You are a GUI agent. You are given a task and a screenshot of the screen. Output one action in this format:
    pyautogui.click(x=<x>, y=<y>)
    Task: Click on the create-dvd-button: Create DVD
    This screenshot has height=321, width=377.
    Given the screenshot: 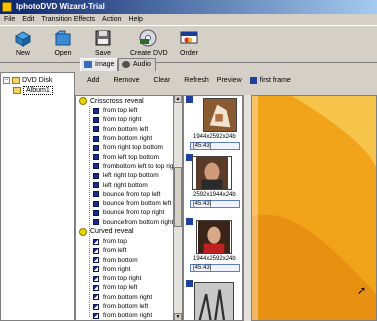 What is the action you would take?
    pyautogui.click(x=149, y=45)
    